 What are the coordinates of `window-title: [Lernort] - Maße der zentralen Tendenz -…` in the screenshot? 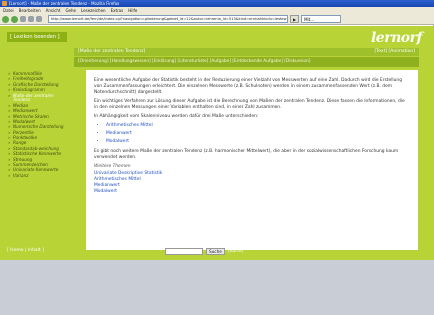 It's located at (64, 3).